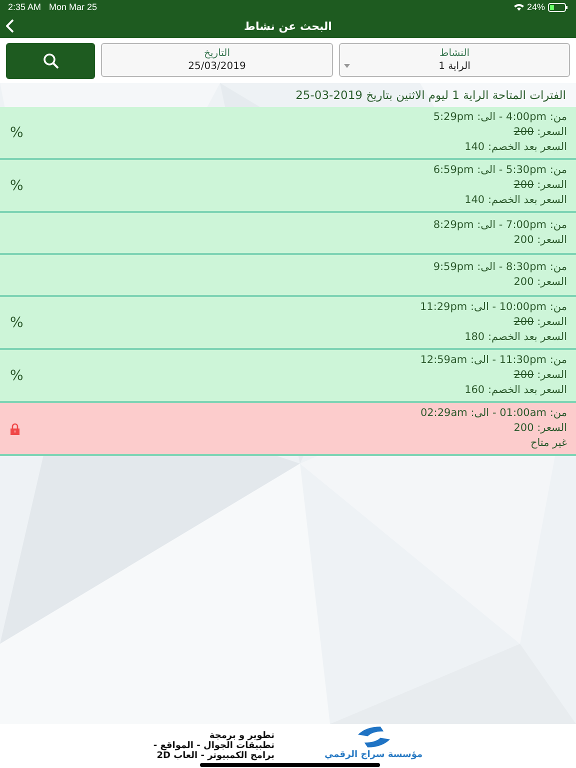 Image resolution: width=576 pixels, height=768 pixels. I want to click on discount-price: السعر بعد الخصم: 180, so click(515, 337).